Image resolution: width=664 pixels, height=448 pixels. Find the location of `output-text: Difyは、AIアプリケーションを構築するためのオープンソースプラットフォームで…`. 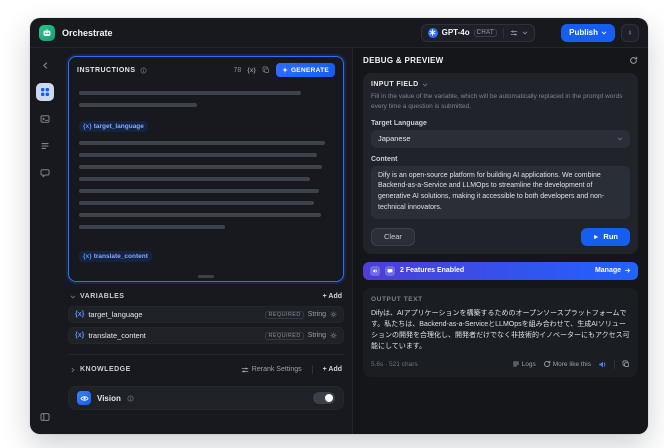

output-text: Difyは、AIアプリケーションを構築するためのオープンソースプラットフォームで… is located at coordinates (500, 330).